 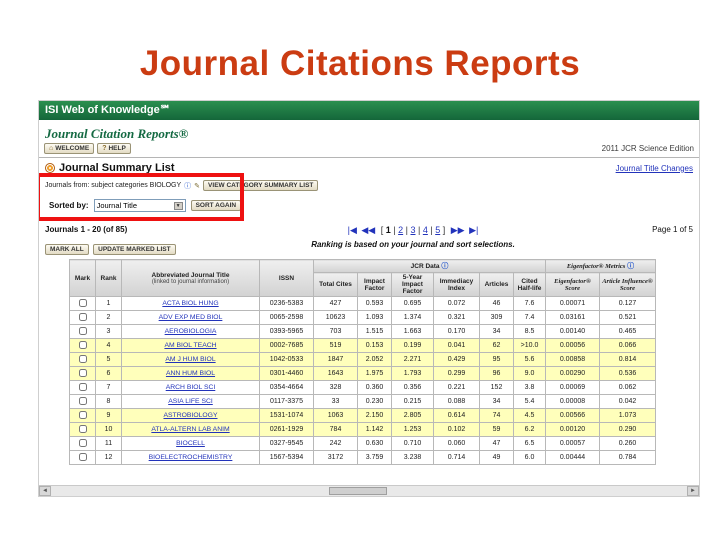 What do you see at coordinates (114, 148) in the screenshot?
I see `help-button: ? HELP` at bounding box center [114, 148].